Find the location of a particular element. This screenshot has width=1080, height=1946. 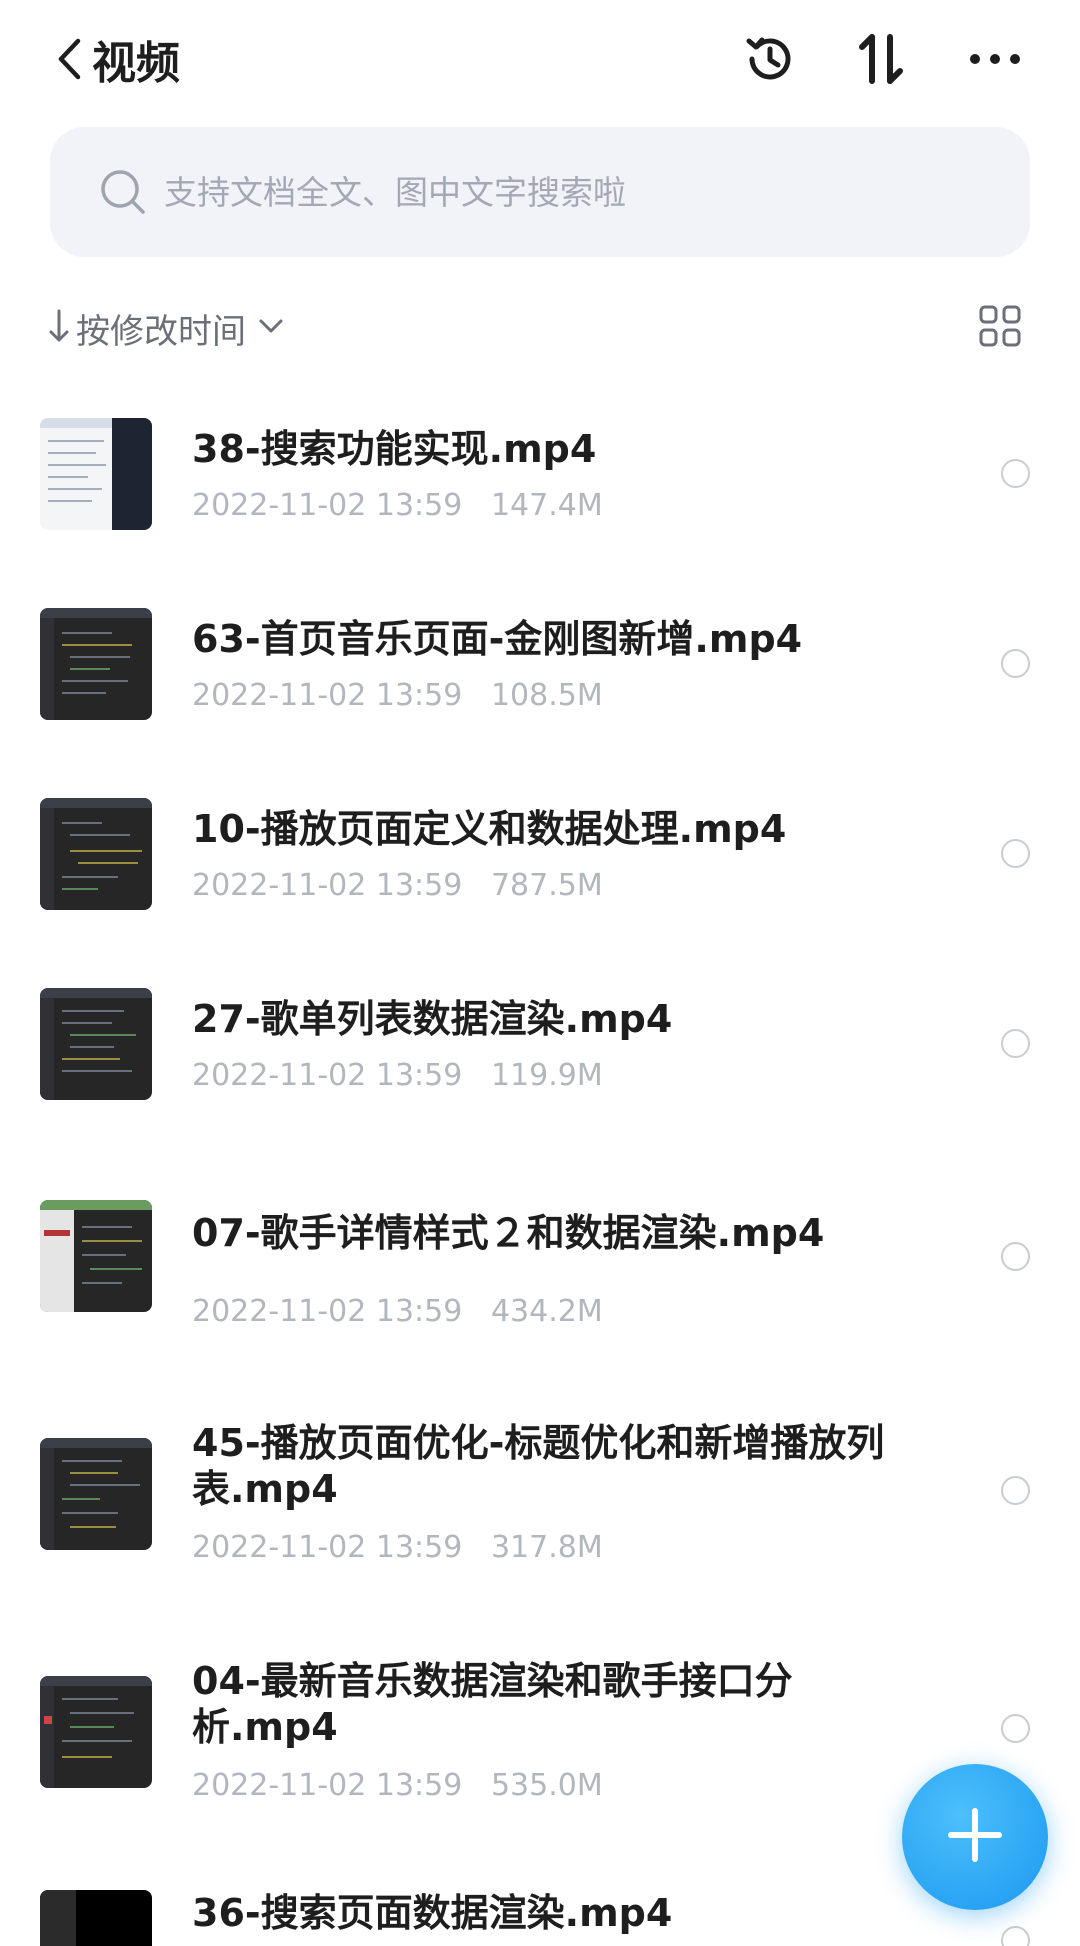

file-meta: 2022-11-02 13:59 108.5M is located at coordinates (397, 695).